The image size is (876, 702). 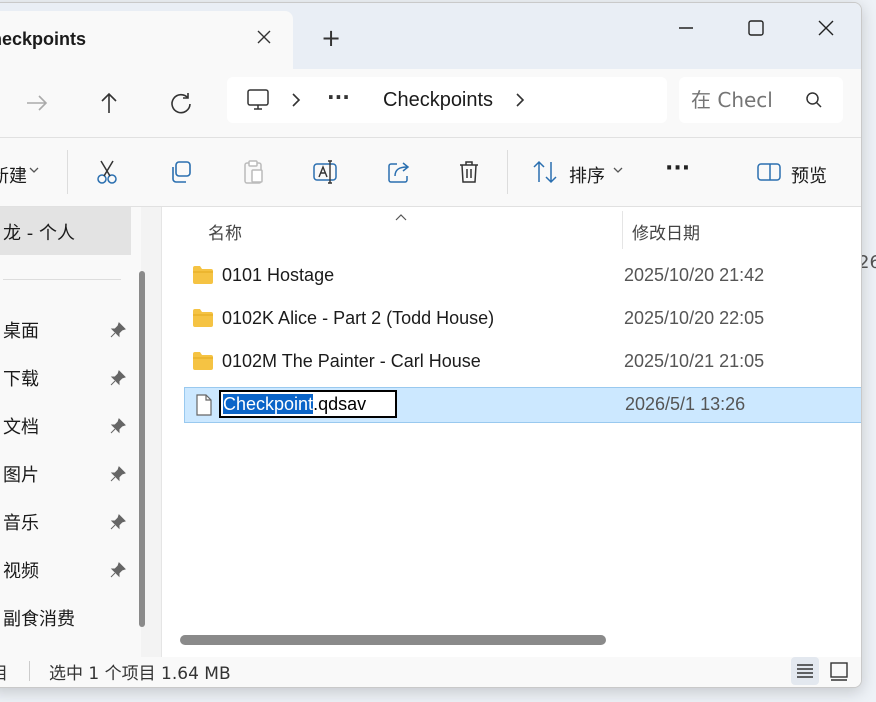 I want to click on new-tab-button: +, so click(x=331, y=38).